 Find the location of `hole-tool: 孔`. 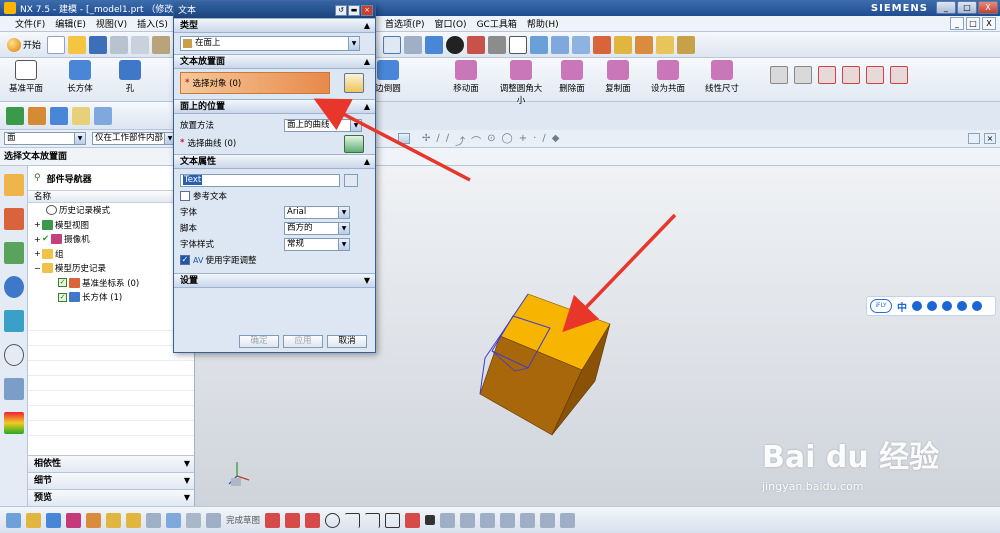

hole-tool: 孔 is located at coordinates (130, 77).